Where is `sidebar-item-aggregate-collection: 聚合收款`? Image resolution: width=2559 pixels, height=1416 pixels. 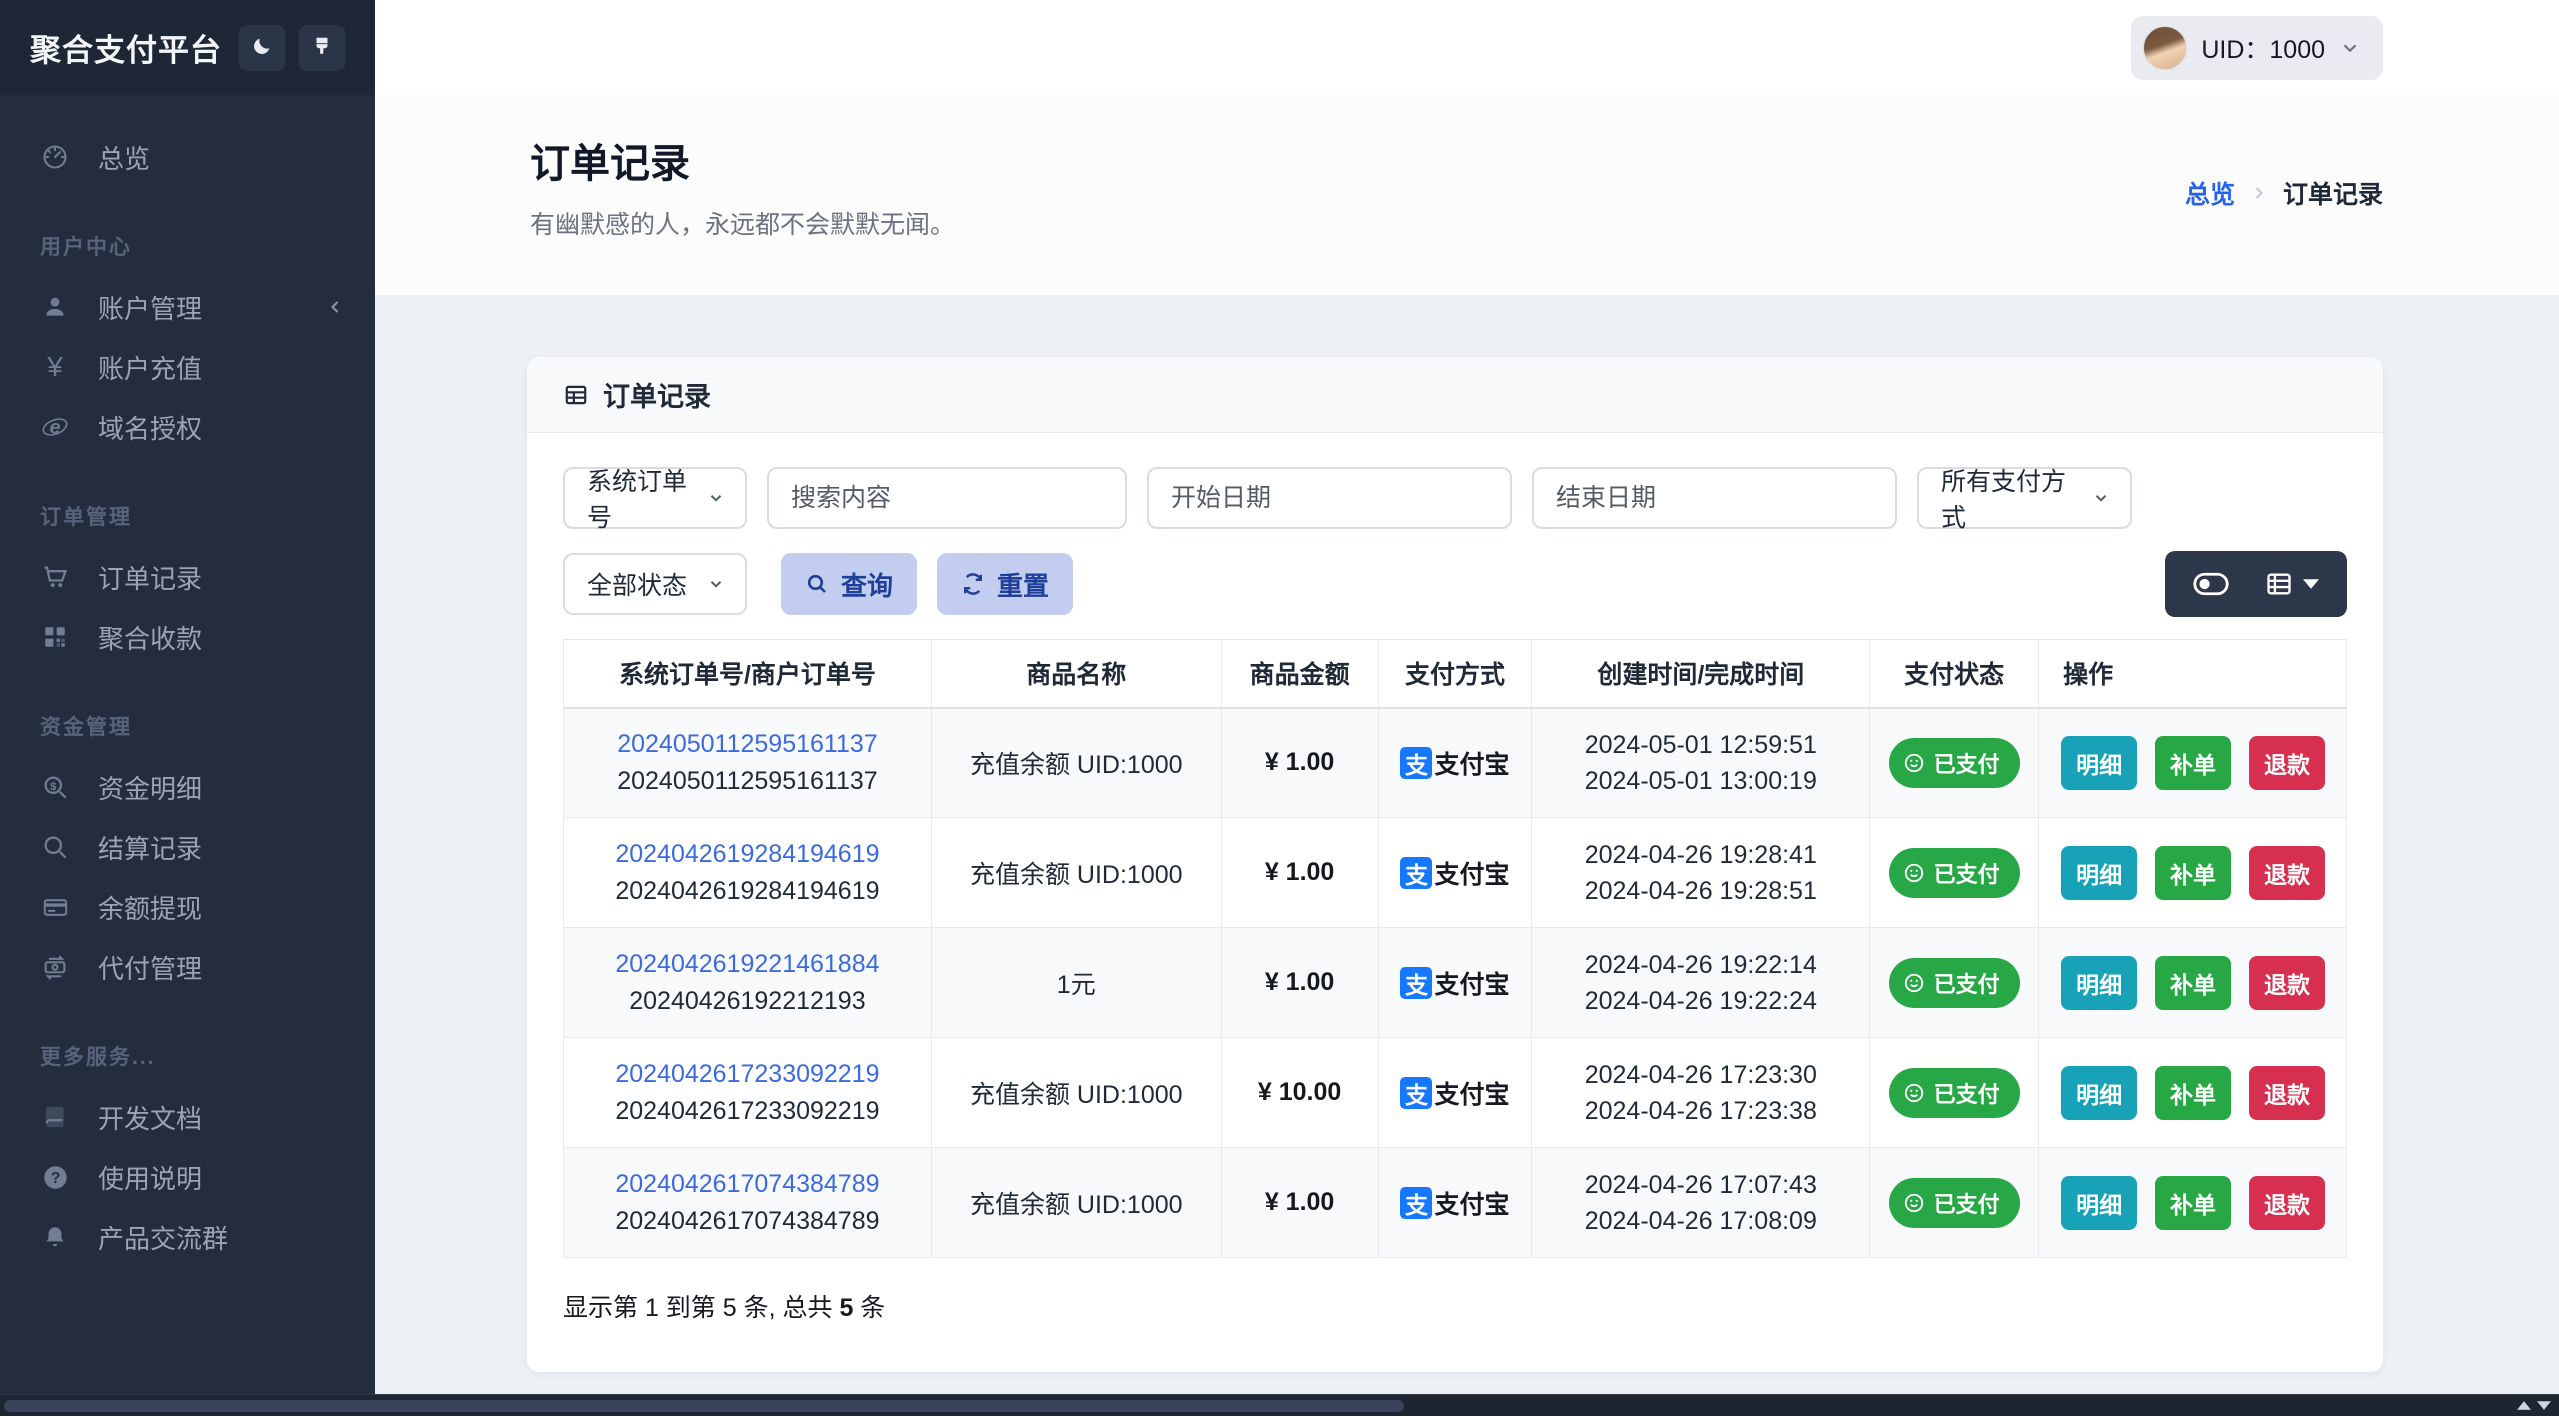 sidebar-item-aggregate-collection: 聚合收款 is located at coordinates (187, 637).